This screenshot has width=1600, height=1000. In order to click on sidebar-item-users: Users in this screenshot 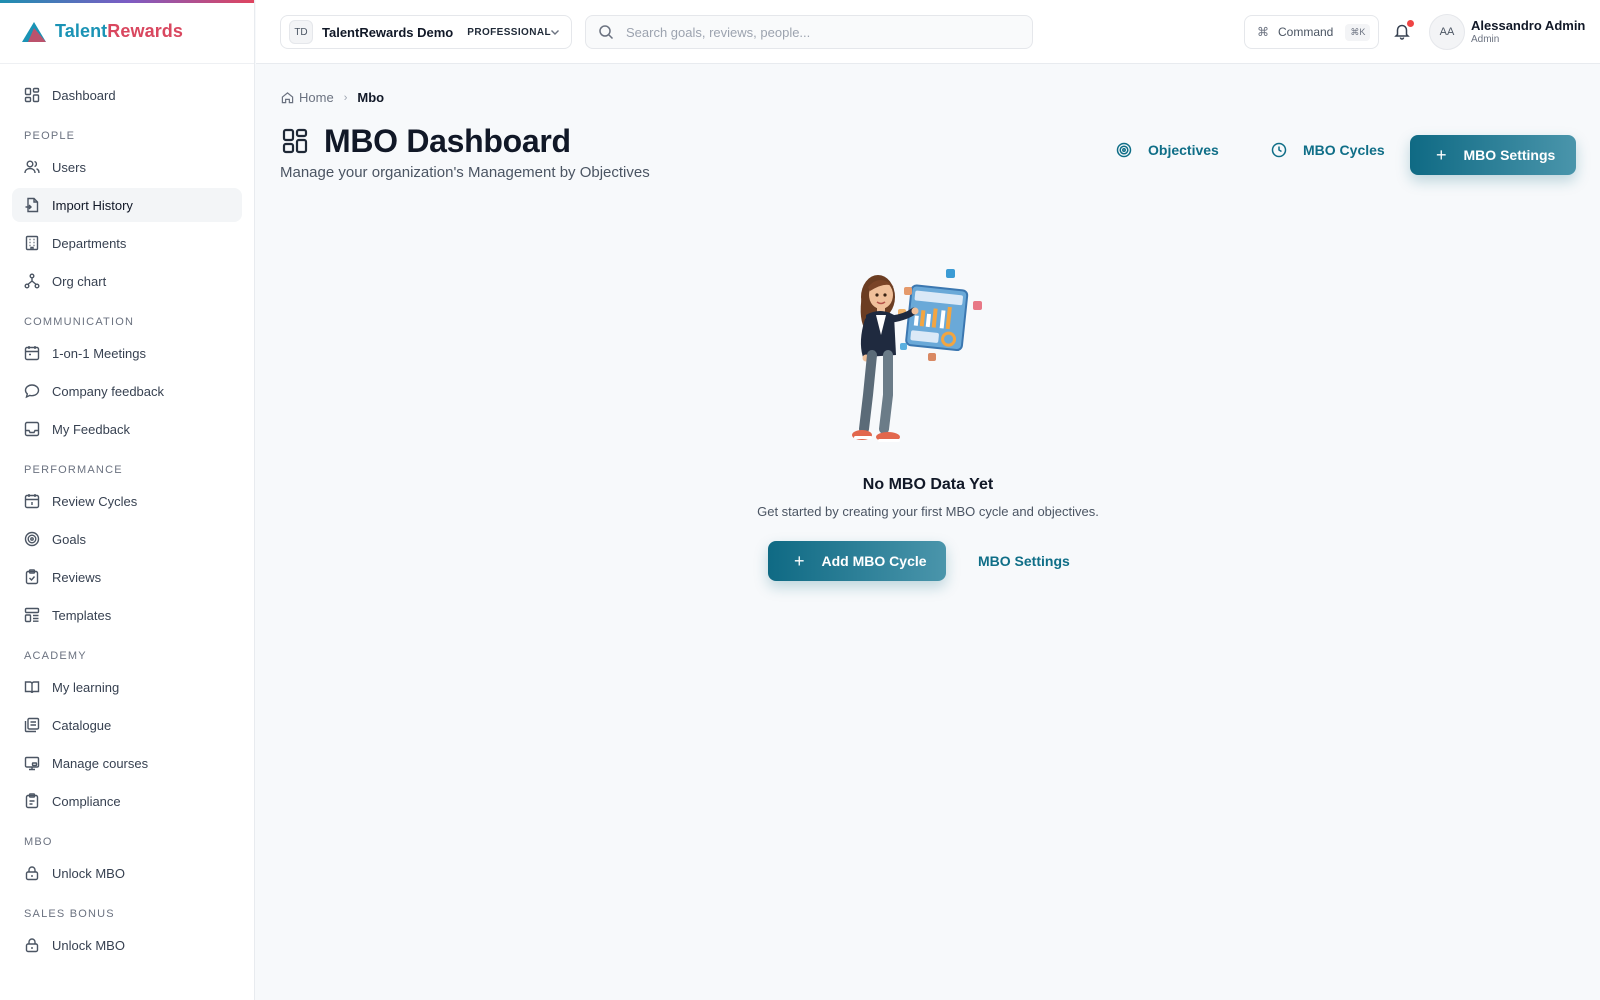, I will do `click(127, 167)`.